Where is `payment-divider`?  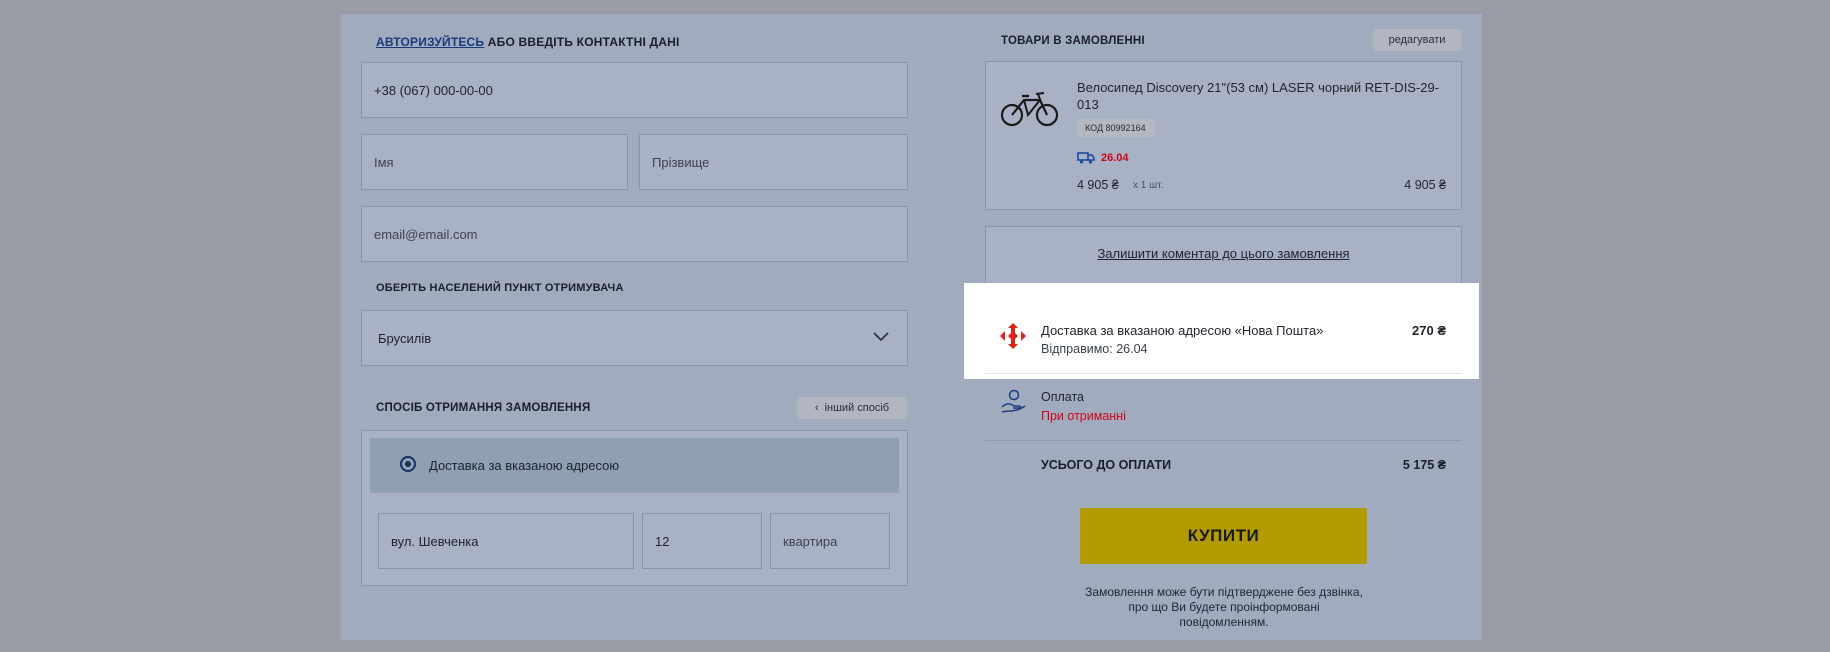
payment-divider is located at coordinates (1223, 440).